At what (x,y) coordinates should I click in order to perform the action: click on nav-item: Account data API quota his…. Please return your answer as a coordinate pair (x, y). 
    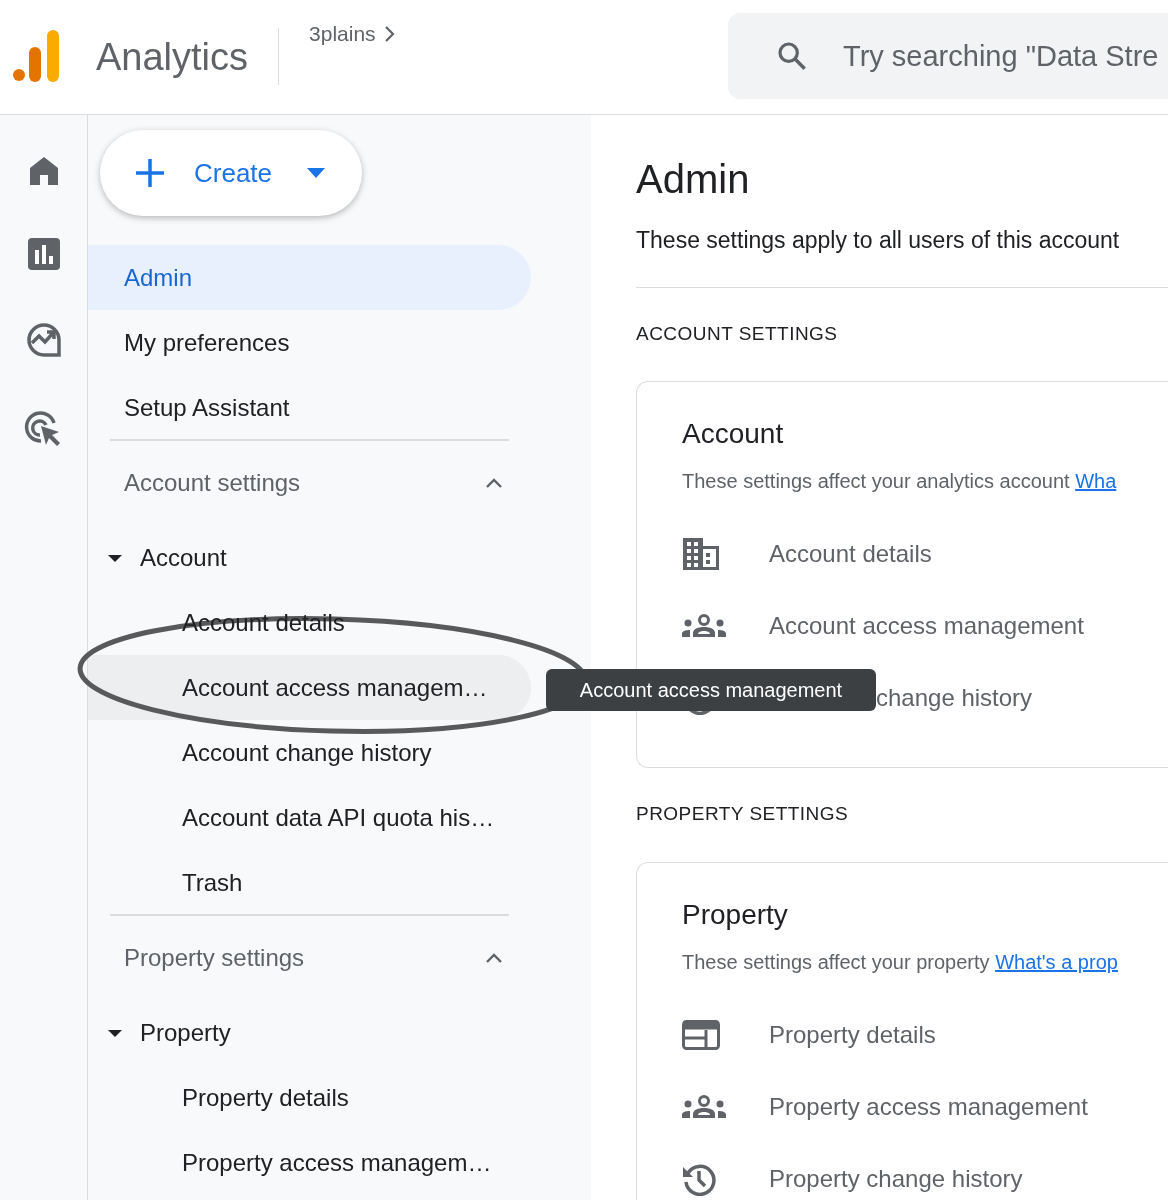
    Looking at the image, I should click on (309, 817).